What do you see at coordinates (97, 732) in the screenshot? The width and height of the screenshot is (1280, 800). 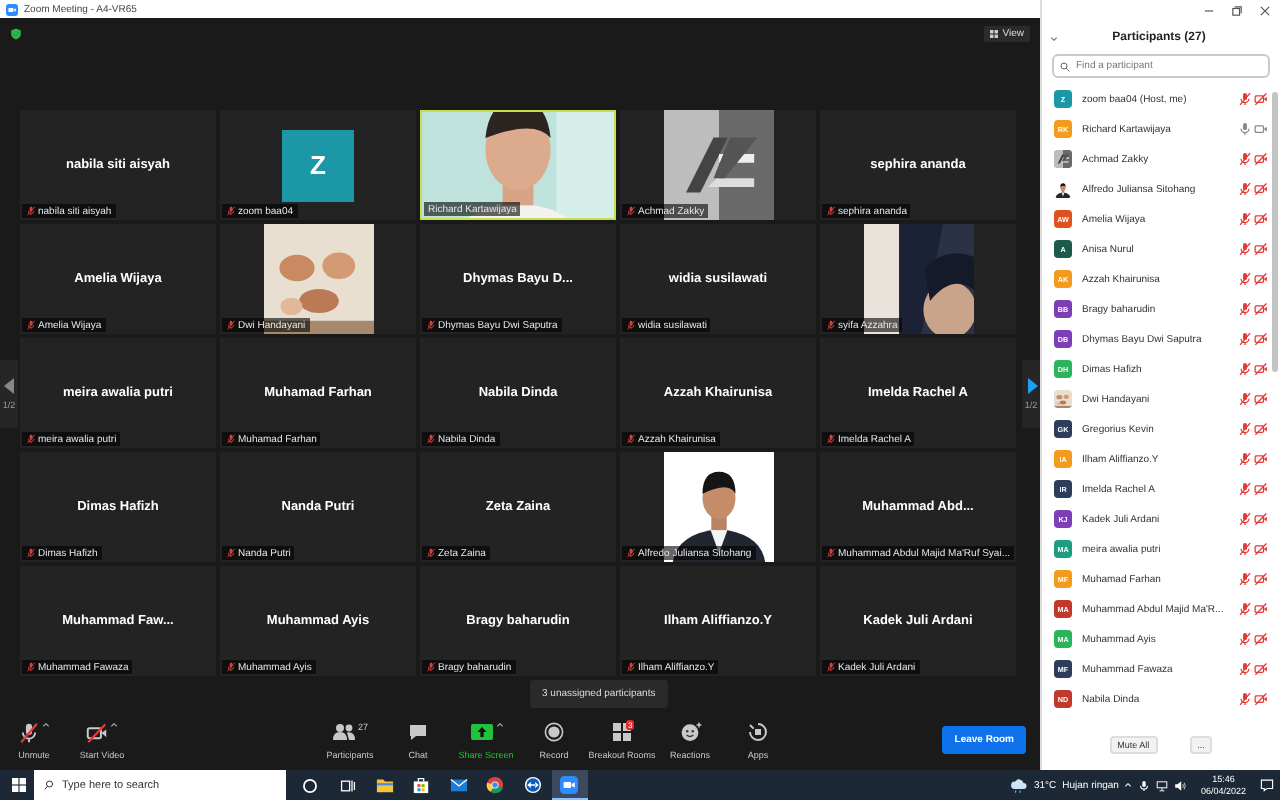 I see `video-off-icon` at bounding box center [97, 732].